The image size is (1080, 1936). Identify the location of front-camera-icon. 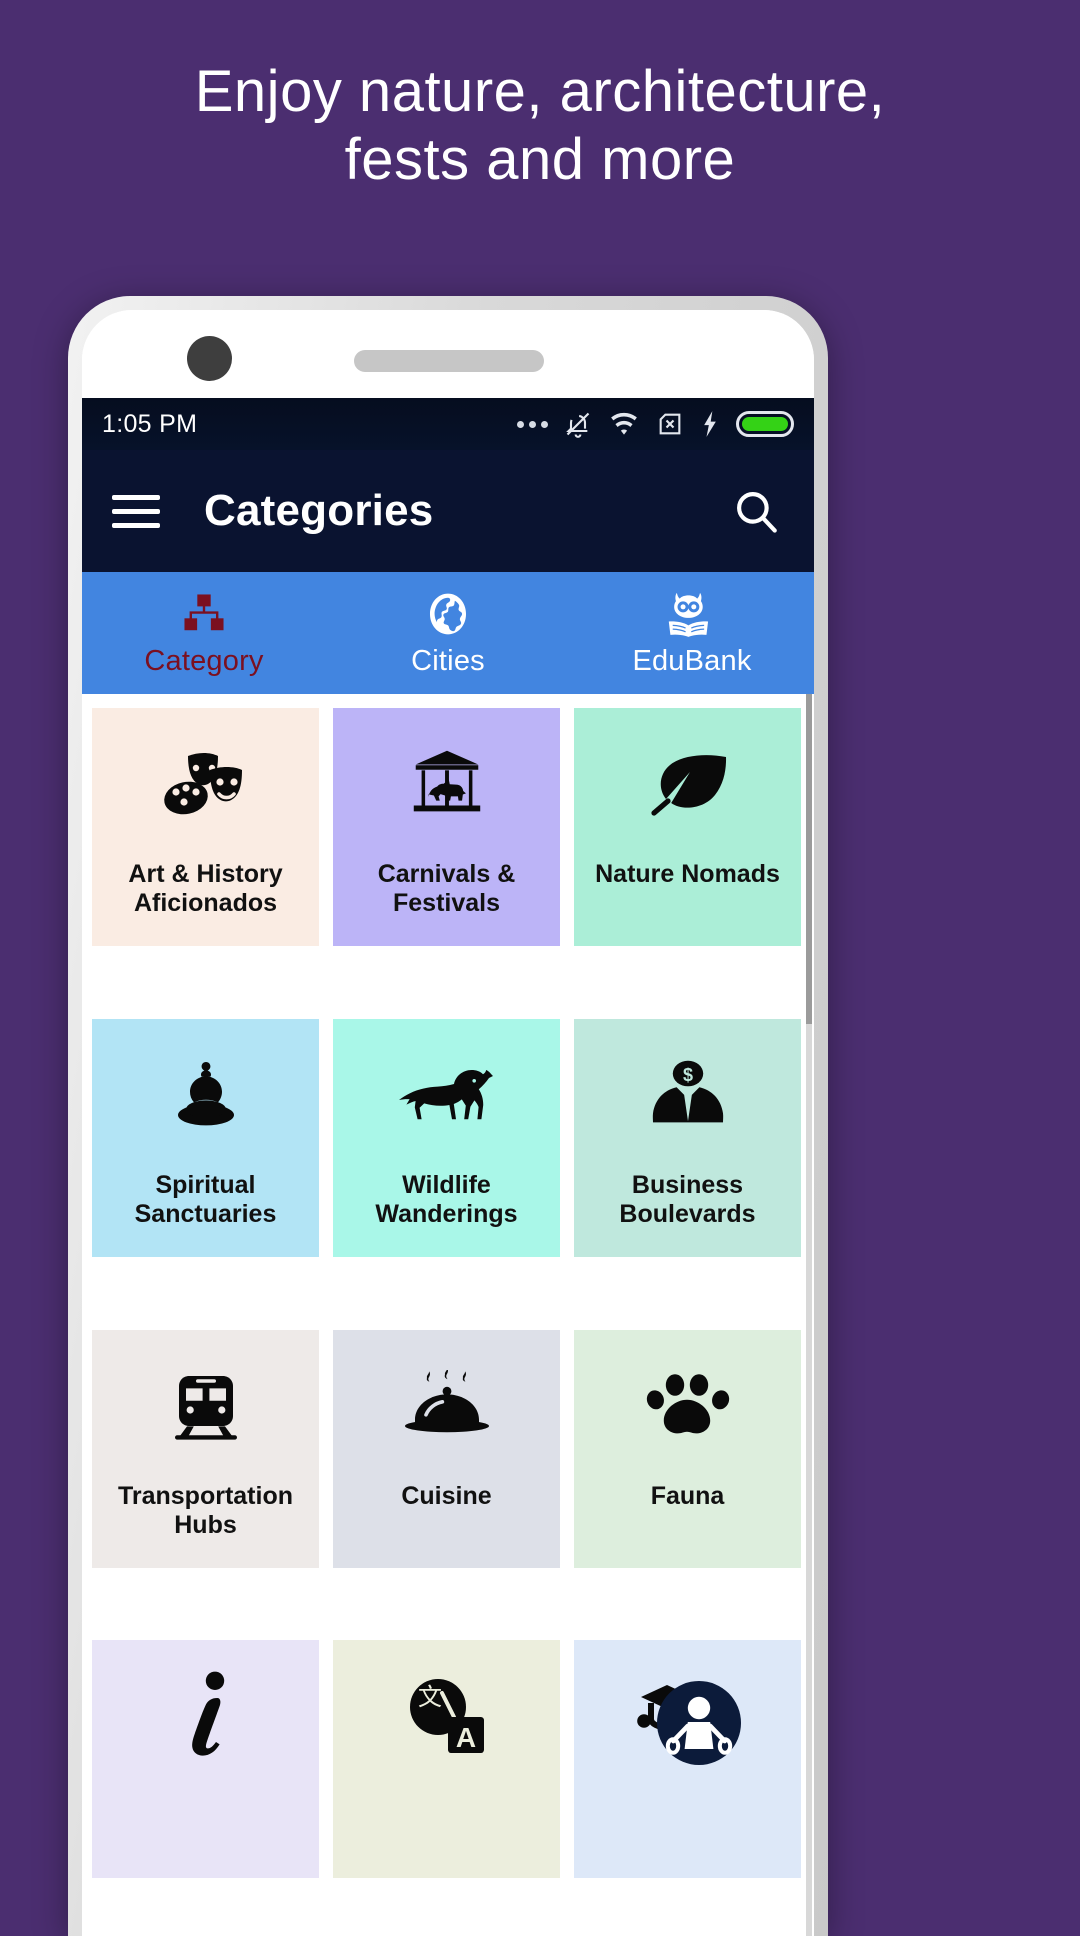
(209, 358).